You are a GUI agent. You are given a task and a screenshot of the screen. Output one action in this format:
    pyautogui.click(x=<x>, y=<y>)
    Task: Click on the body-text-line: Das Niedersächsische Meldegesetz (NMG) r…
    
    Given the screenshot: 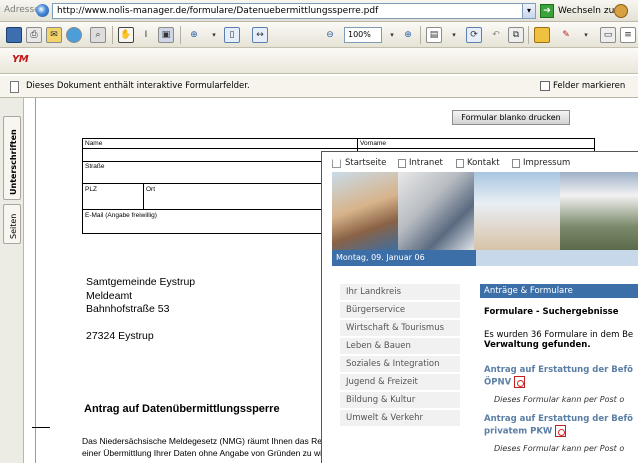 What is the action you would take?
    pyautogui.click(x=202, y=441)
    